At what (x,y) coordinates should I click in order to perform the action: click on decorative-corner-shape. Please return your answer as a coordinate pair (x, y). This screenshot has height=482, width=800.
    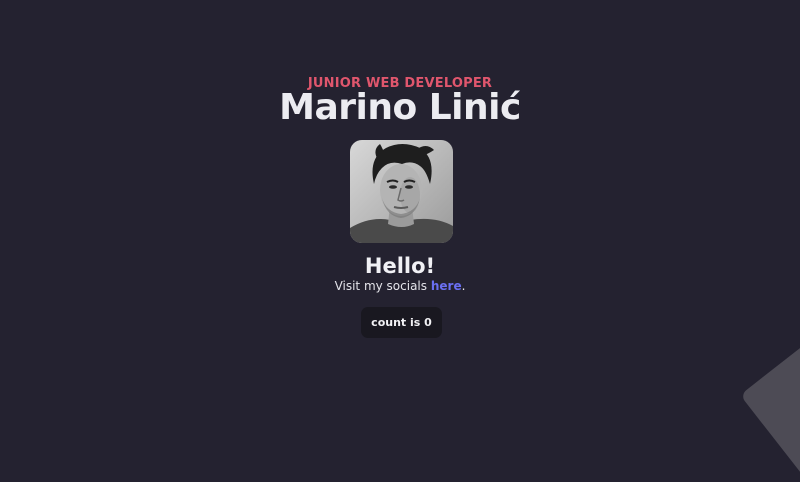
    Looking at the image, I should click on (770, 395).